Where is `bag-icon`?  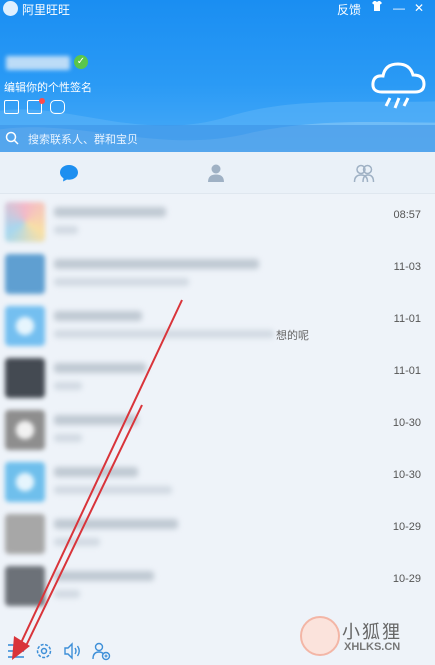
bag-icon is located at coordinates (57, 107).